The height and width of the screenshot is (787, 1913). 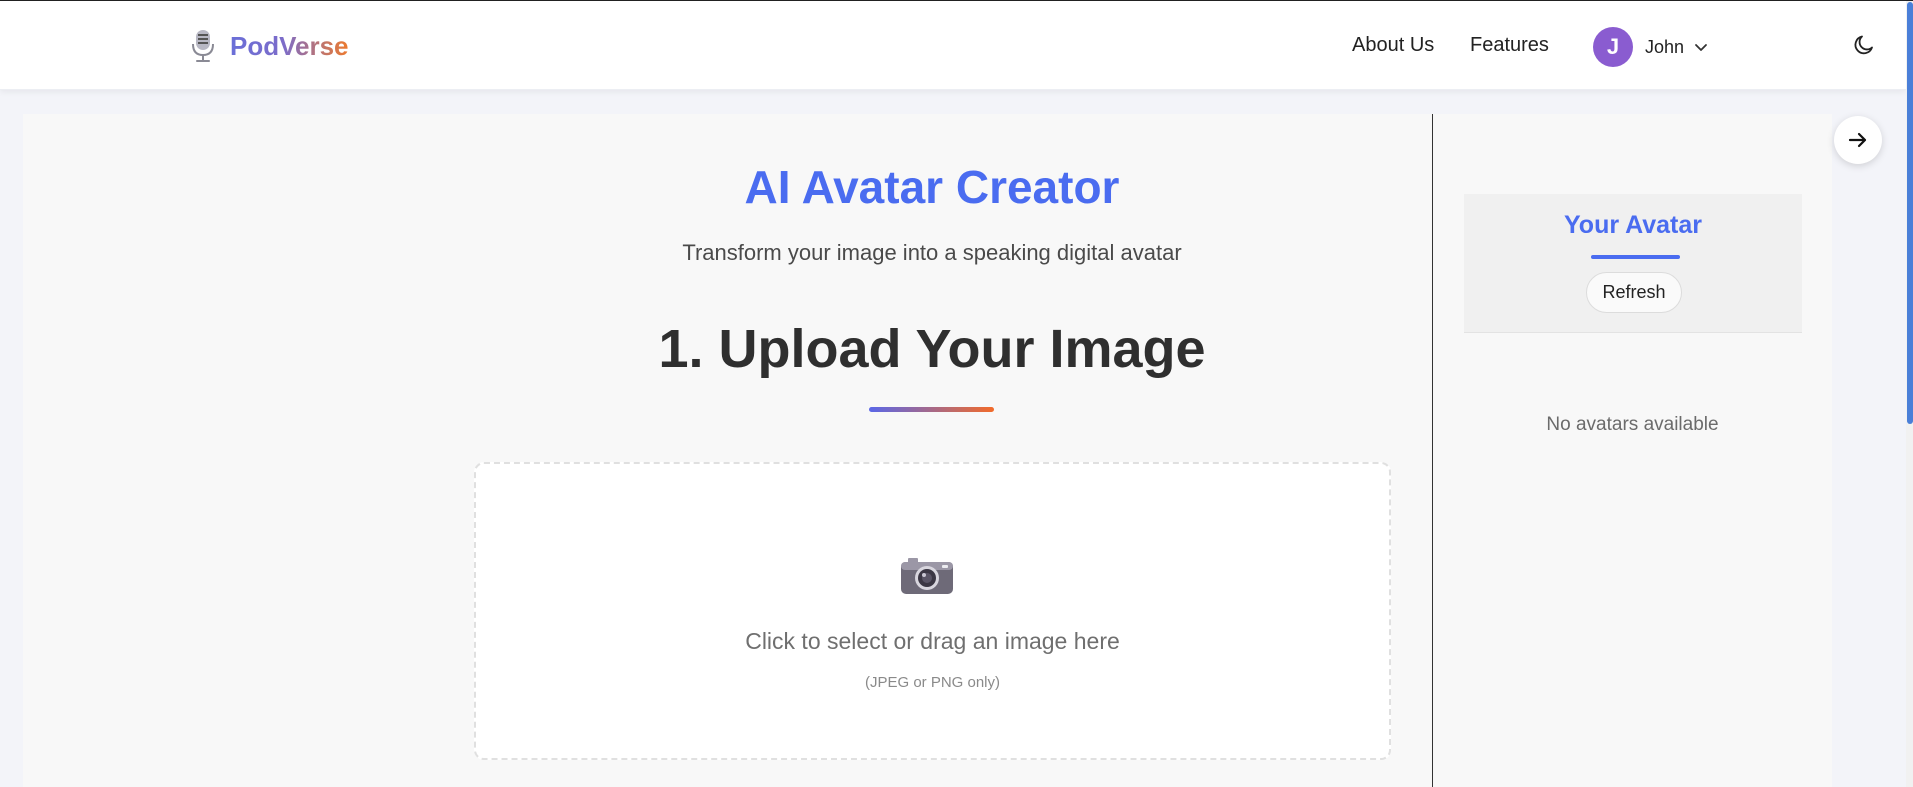 I want to click on brand-logo: PodVerse, so click(x=269, y=46).